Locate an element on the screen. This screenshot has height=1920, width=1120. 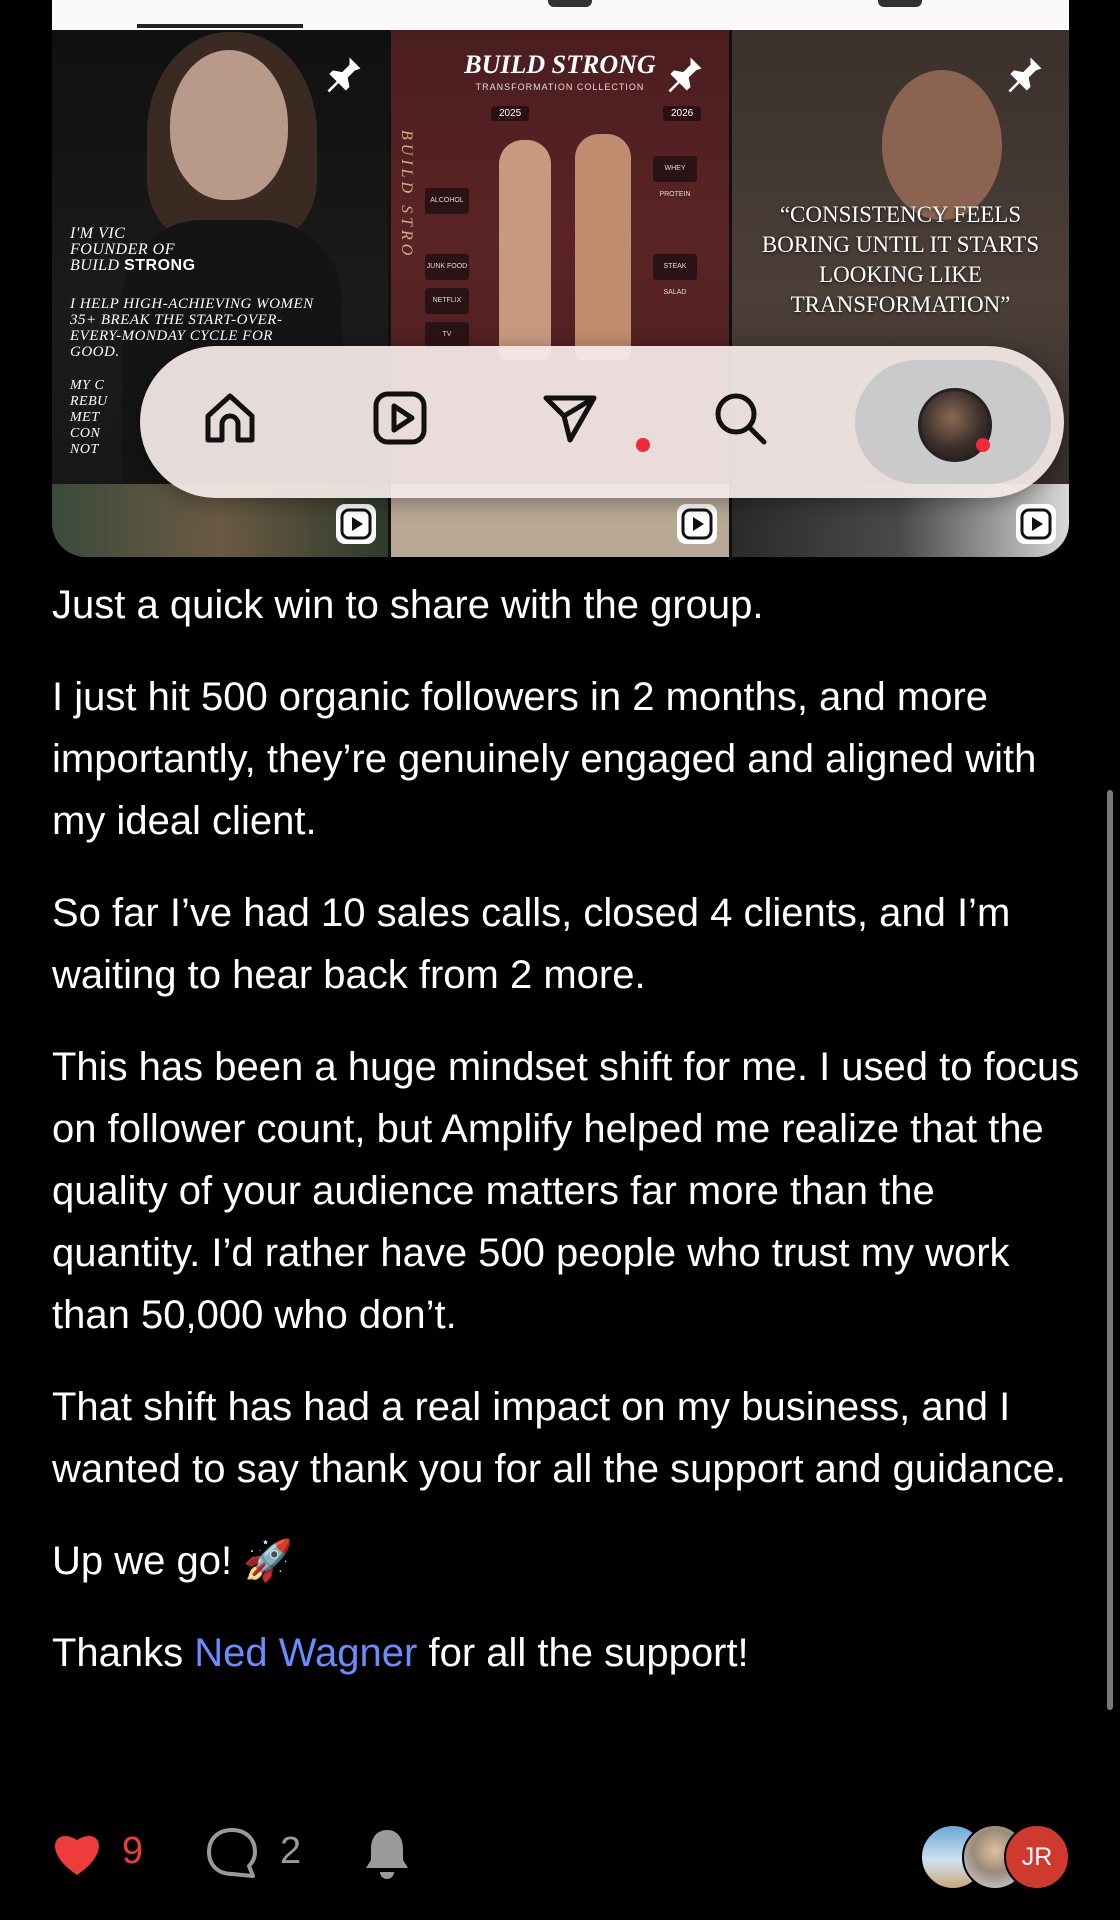
year-right: 2026 is located at coordinates (682, 113).